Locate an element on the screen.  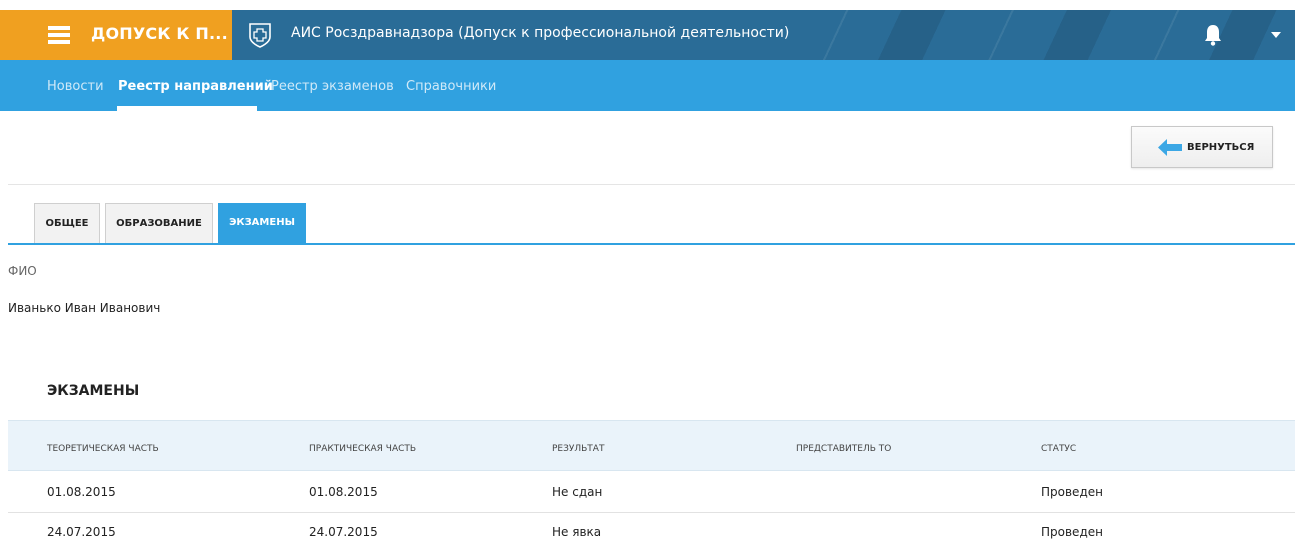
row-divider is located at coordinates (651, 512).